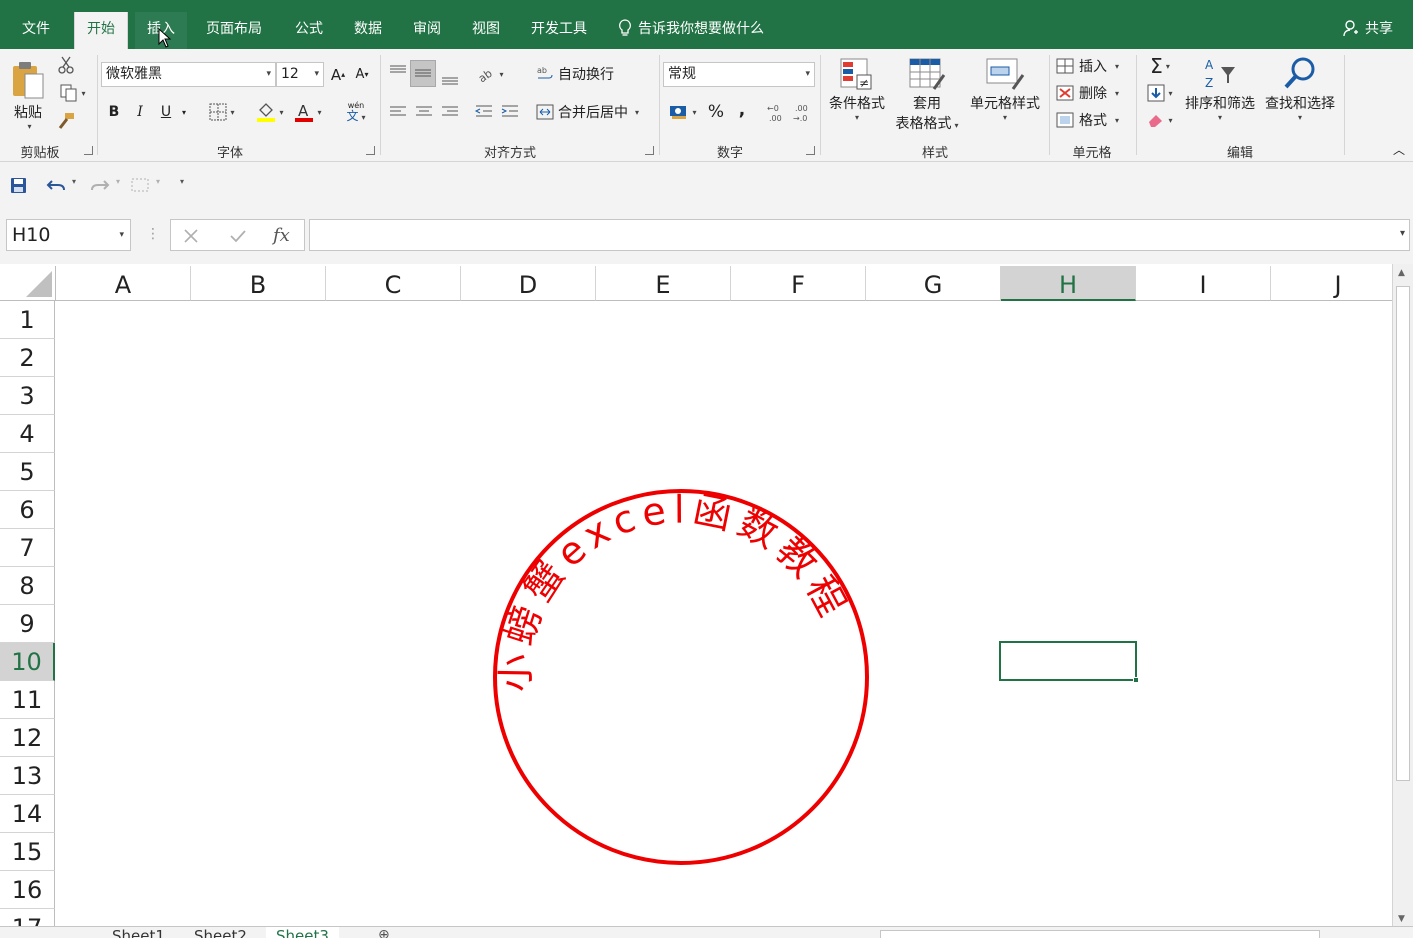 The width and height of the screenshot is (1413, 938). I want to click on undo-icon, so click(56, 185).